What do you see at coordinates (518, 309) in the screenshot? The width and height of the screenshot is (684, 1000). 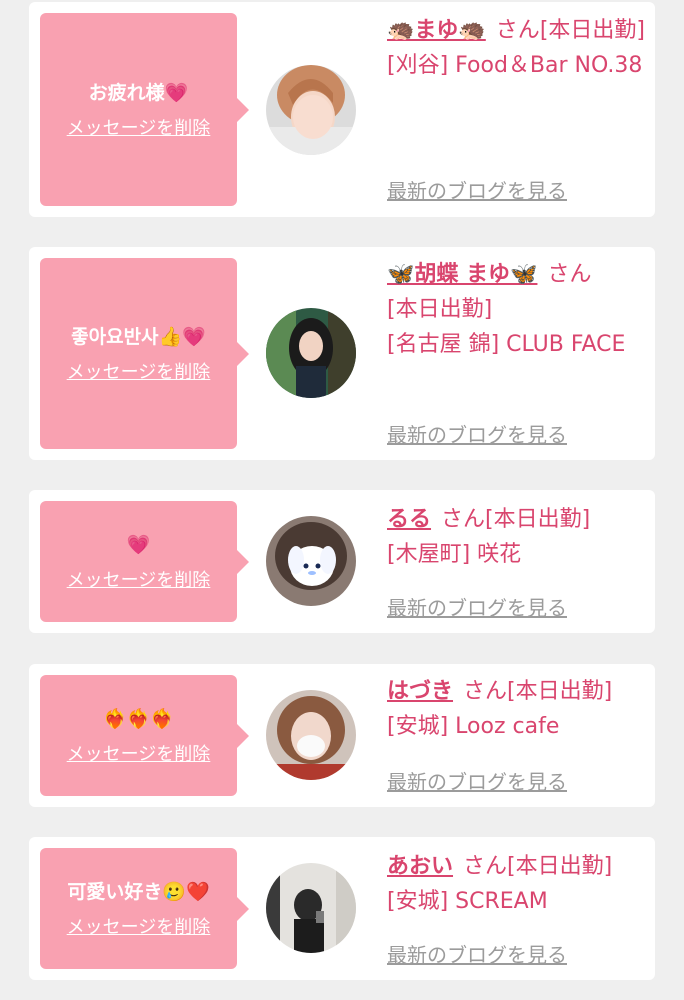 I see `cast-info: 🦋胡蝶 まゆ🦋 さん [本日出勤] [名古屋 錦] CLUB FACE` at bounding box center [518, 309].